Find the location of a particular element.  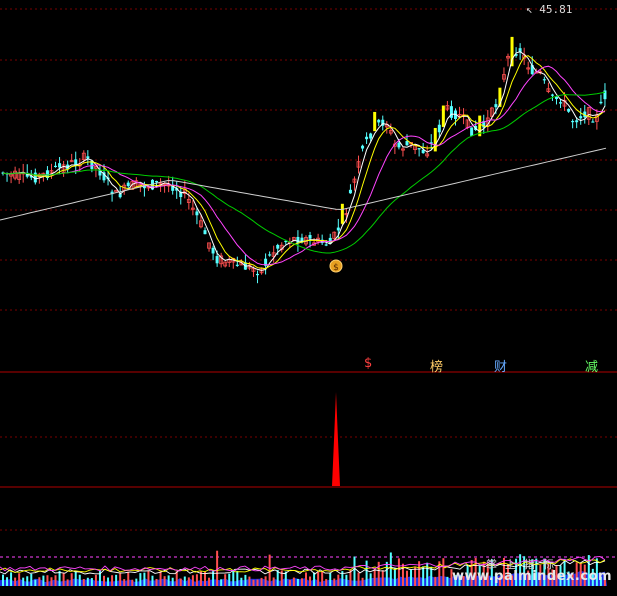

signal-label-4: 减 is located at coordinates (592, 367).